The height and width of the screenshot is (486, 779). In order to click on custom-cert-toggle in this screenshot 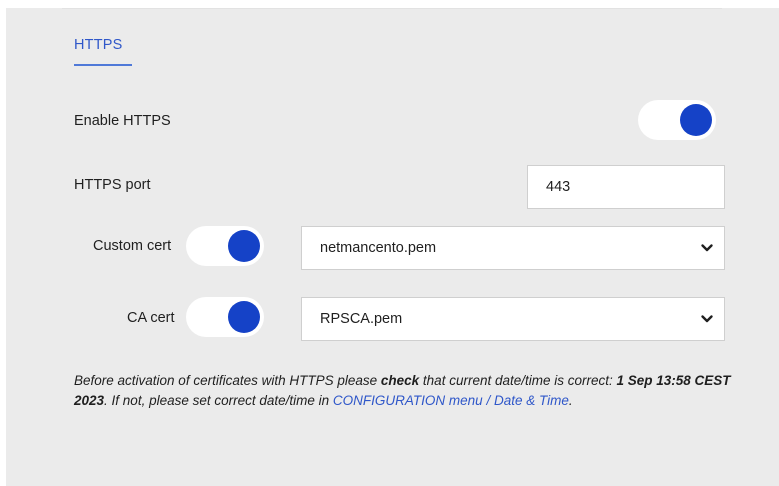, I will do `click(225, 246)`.